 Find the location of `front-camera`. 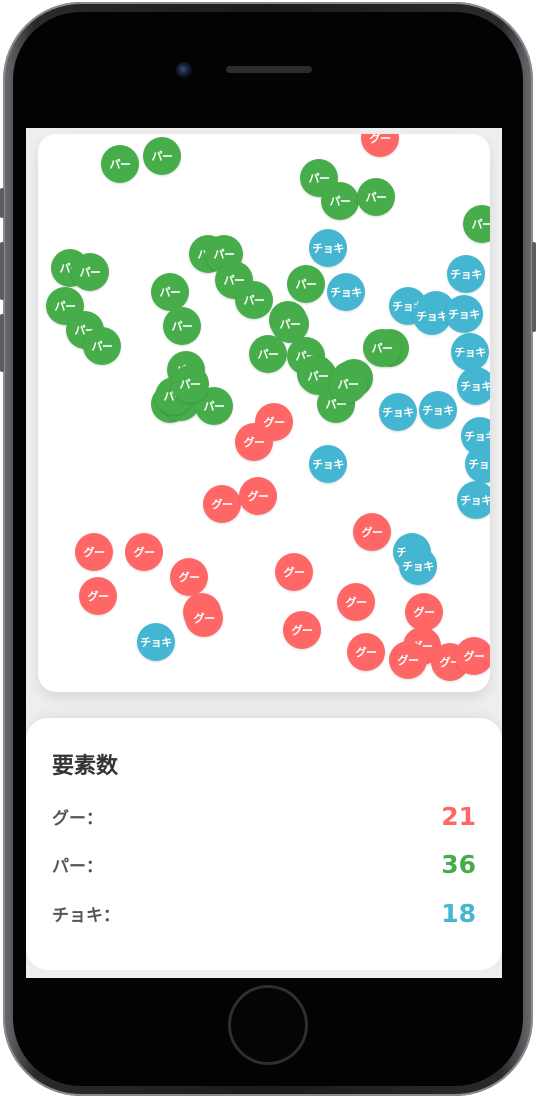

front-camera is located at coordinates (184, 70).